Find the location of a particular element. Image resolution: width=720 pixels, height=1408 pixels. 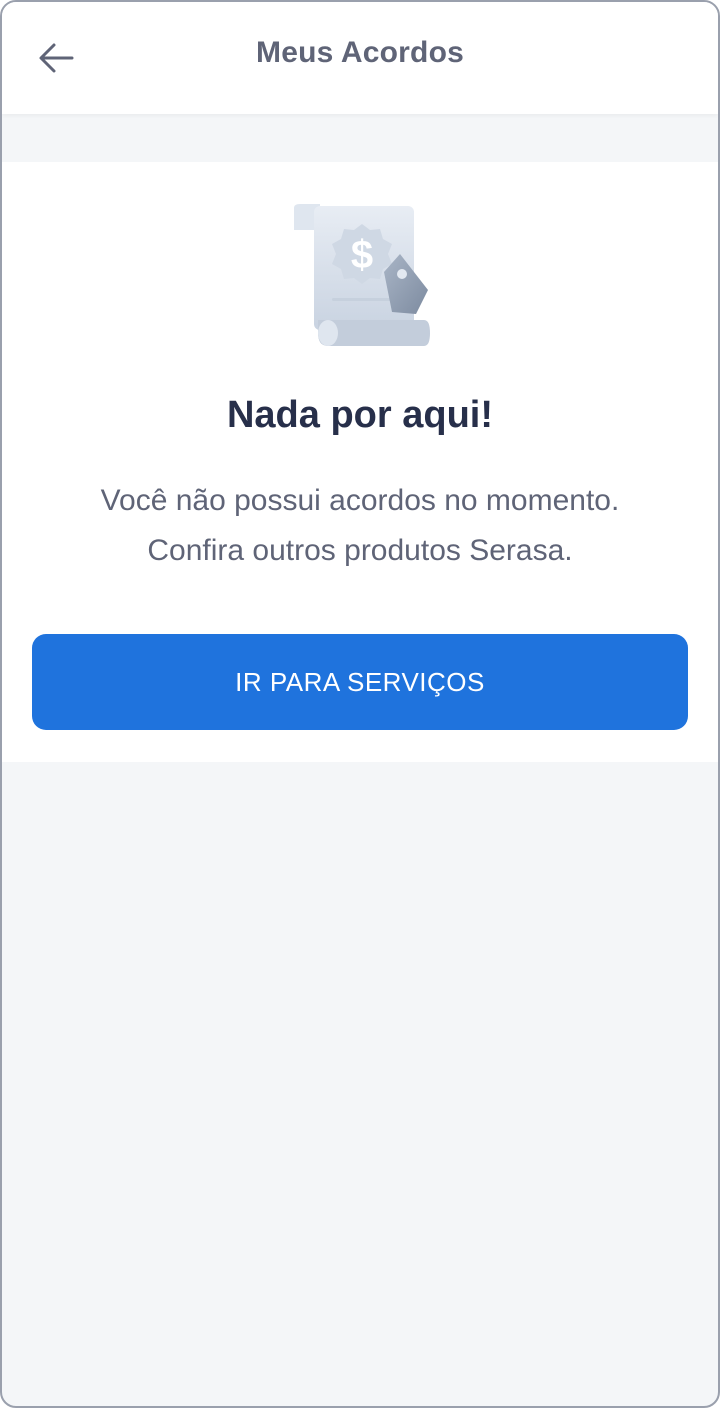

go-to-services-button: IR PARA SERVIÇOS is located at coordinates (360, 682).